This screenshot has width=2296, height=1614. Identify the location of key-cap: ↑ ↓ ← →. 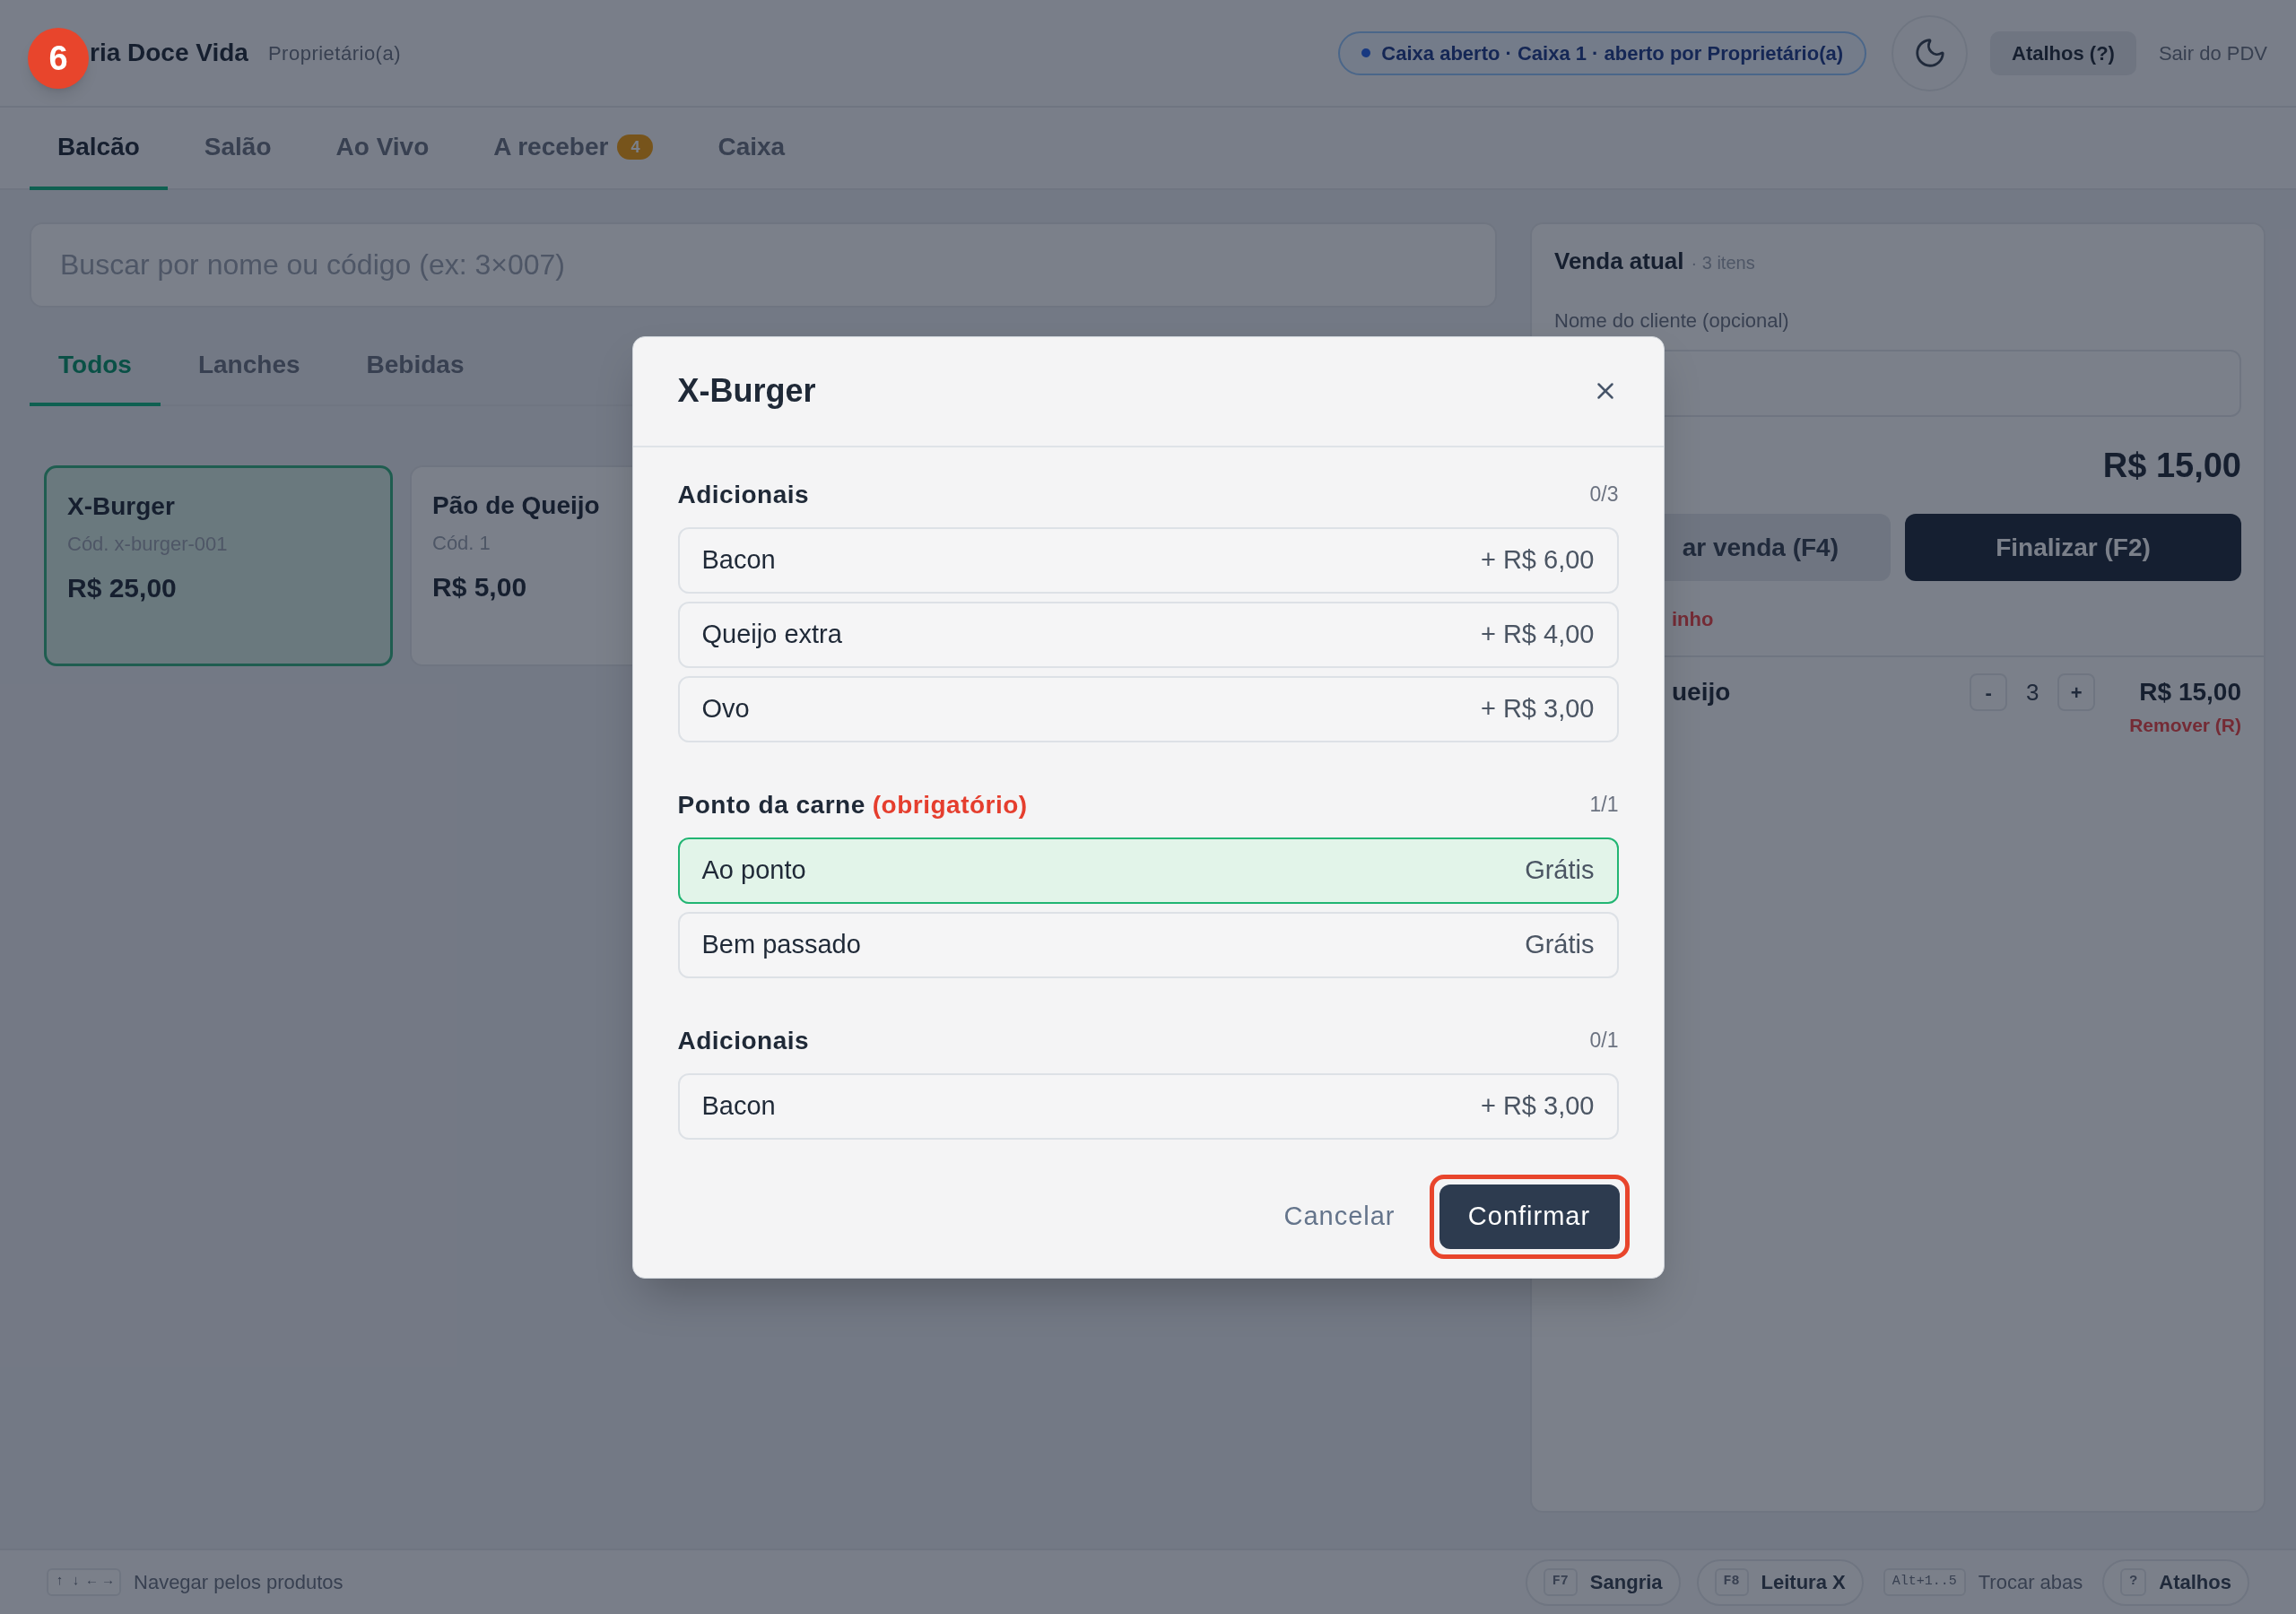
(84, 1582).